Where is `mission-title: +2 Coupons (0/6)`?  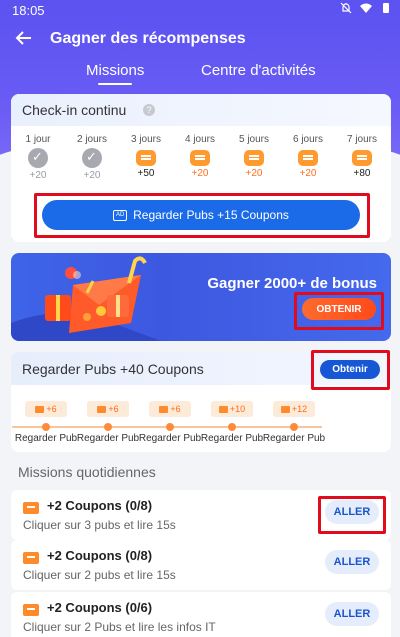 mission-title: +2 Coupons (0/6) is located at coordinates (100, 607).